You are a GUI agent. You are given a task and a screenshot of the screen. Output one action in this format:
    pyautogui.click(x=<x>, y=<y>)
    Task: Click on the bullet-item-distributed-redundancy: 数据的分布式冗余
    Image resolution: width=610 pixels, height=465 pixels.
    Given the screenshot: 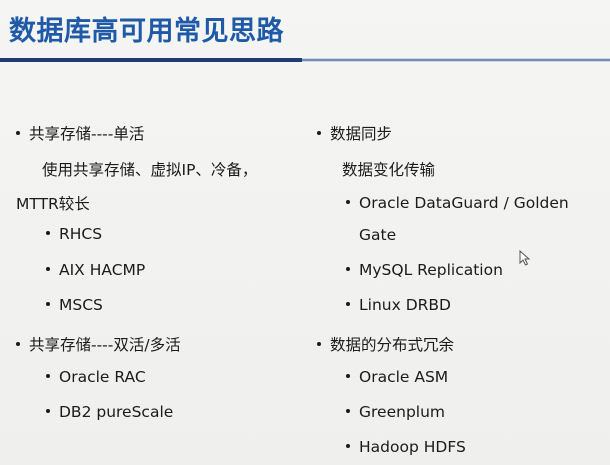 What is the action you would take?
    pyautogui.click(x=385, y=344)
    